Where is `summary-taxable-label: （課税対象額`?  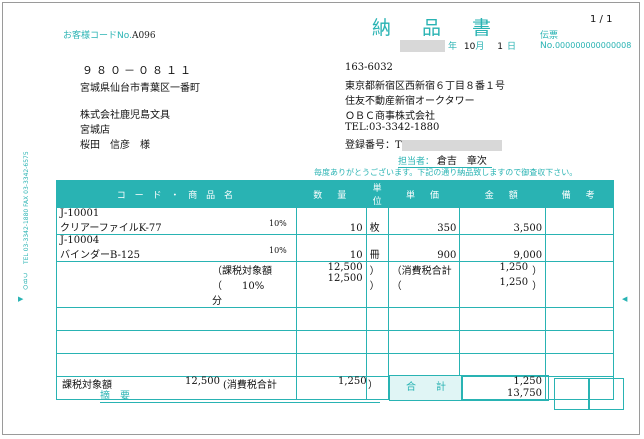 summary-taxable-label: （課税対象額 is located at coordinates (242, 271).